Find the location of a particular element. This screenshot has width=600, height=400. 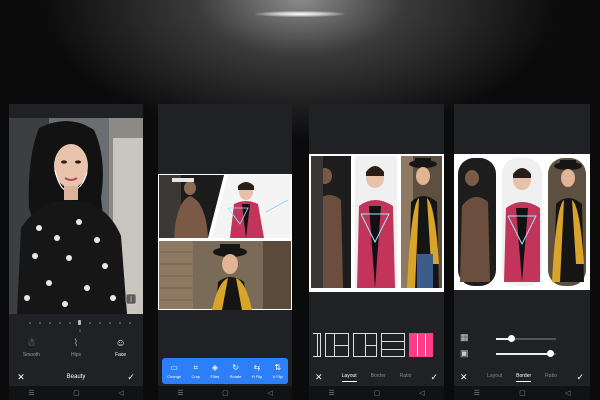

corner-radius-slider is located at coordinates (526, 353).